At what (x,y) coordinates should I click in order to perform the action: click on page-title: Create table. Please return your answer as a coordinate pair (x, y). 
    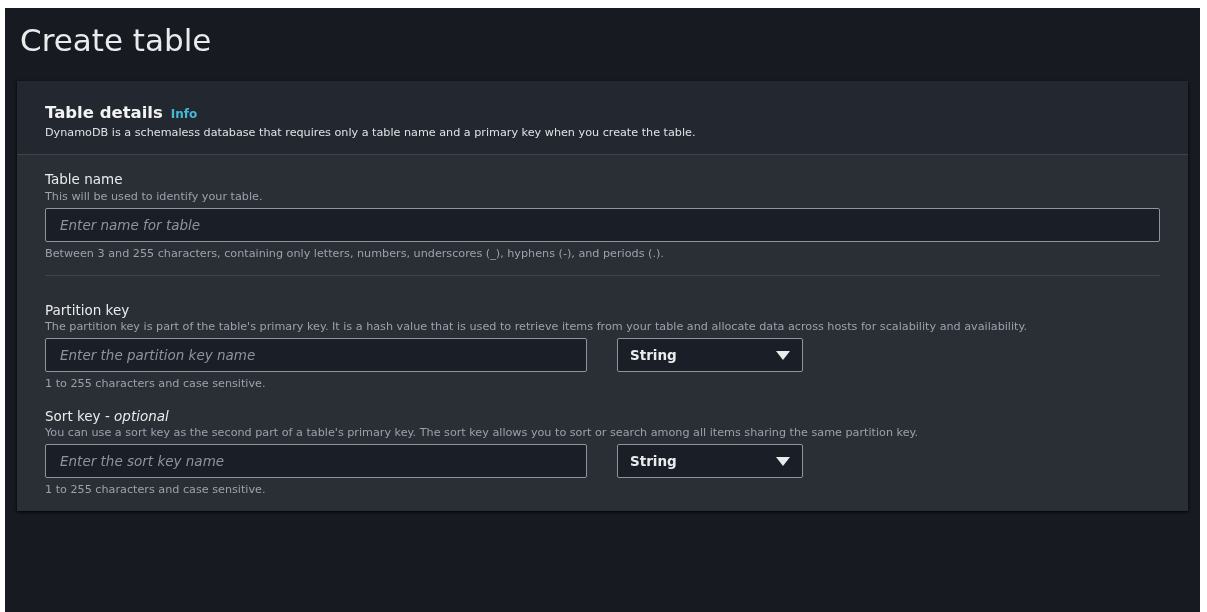
    Looking at the image, I should click on (116, 41).